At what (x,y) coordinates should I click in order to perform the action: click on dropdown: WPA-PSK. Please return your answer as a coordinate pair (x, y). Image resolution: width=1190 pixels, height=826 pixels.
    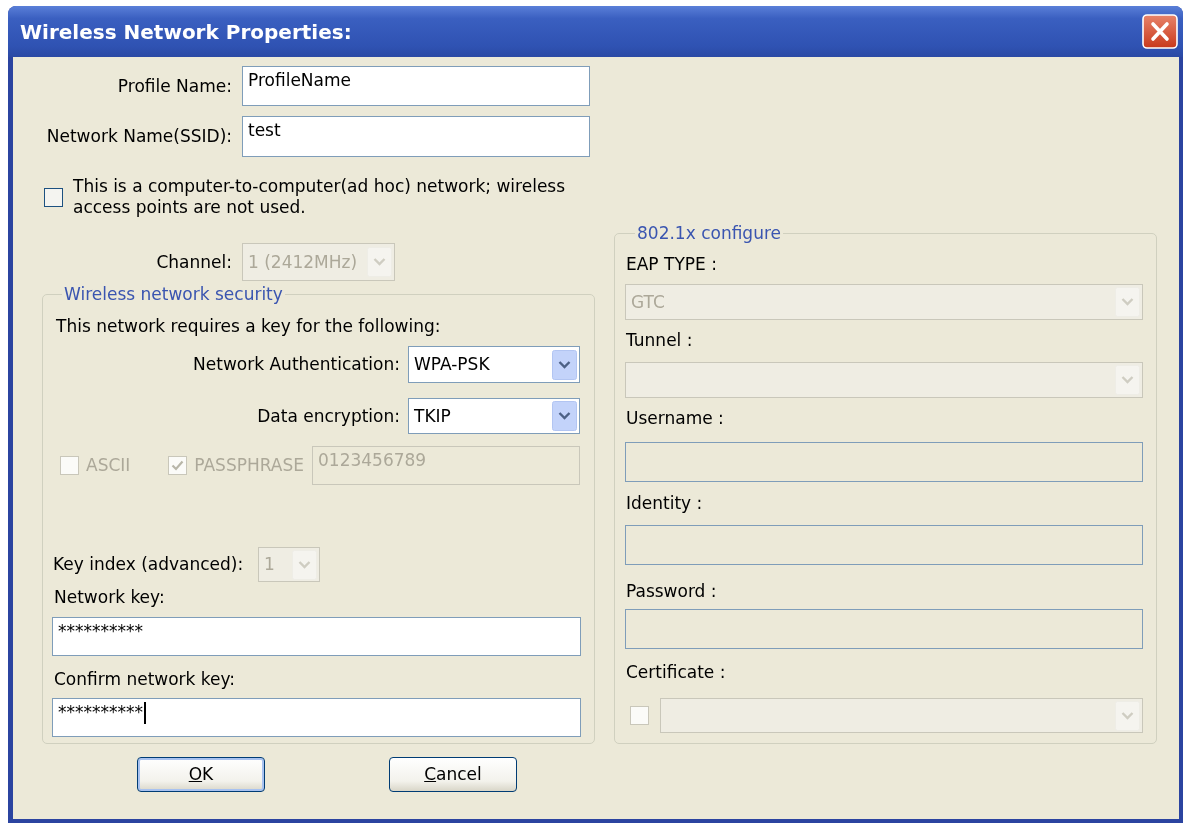
    Looking at the image, I should click on (494, 364).